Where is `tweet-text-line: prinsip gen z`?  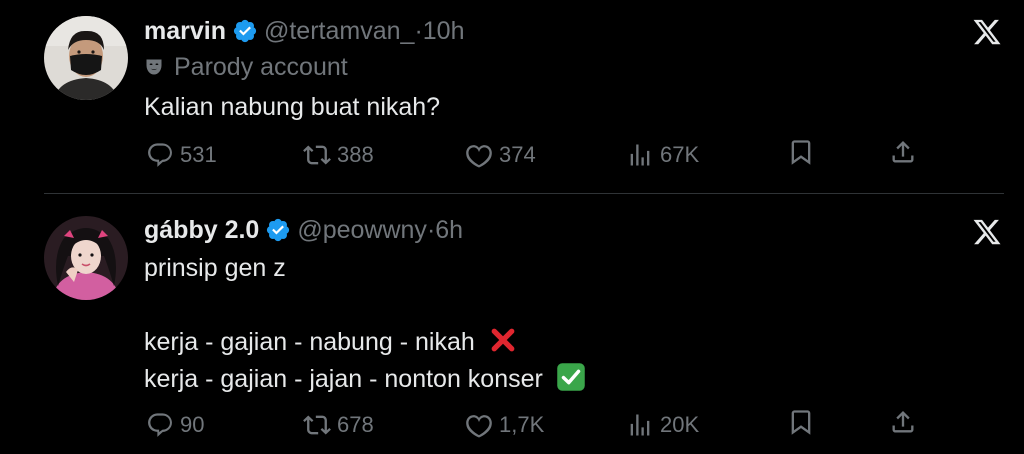 tweet-text-line: prinsip gen z is located at coordinates (215, 268).